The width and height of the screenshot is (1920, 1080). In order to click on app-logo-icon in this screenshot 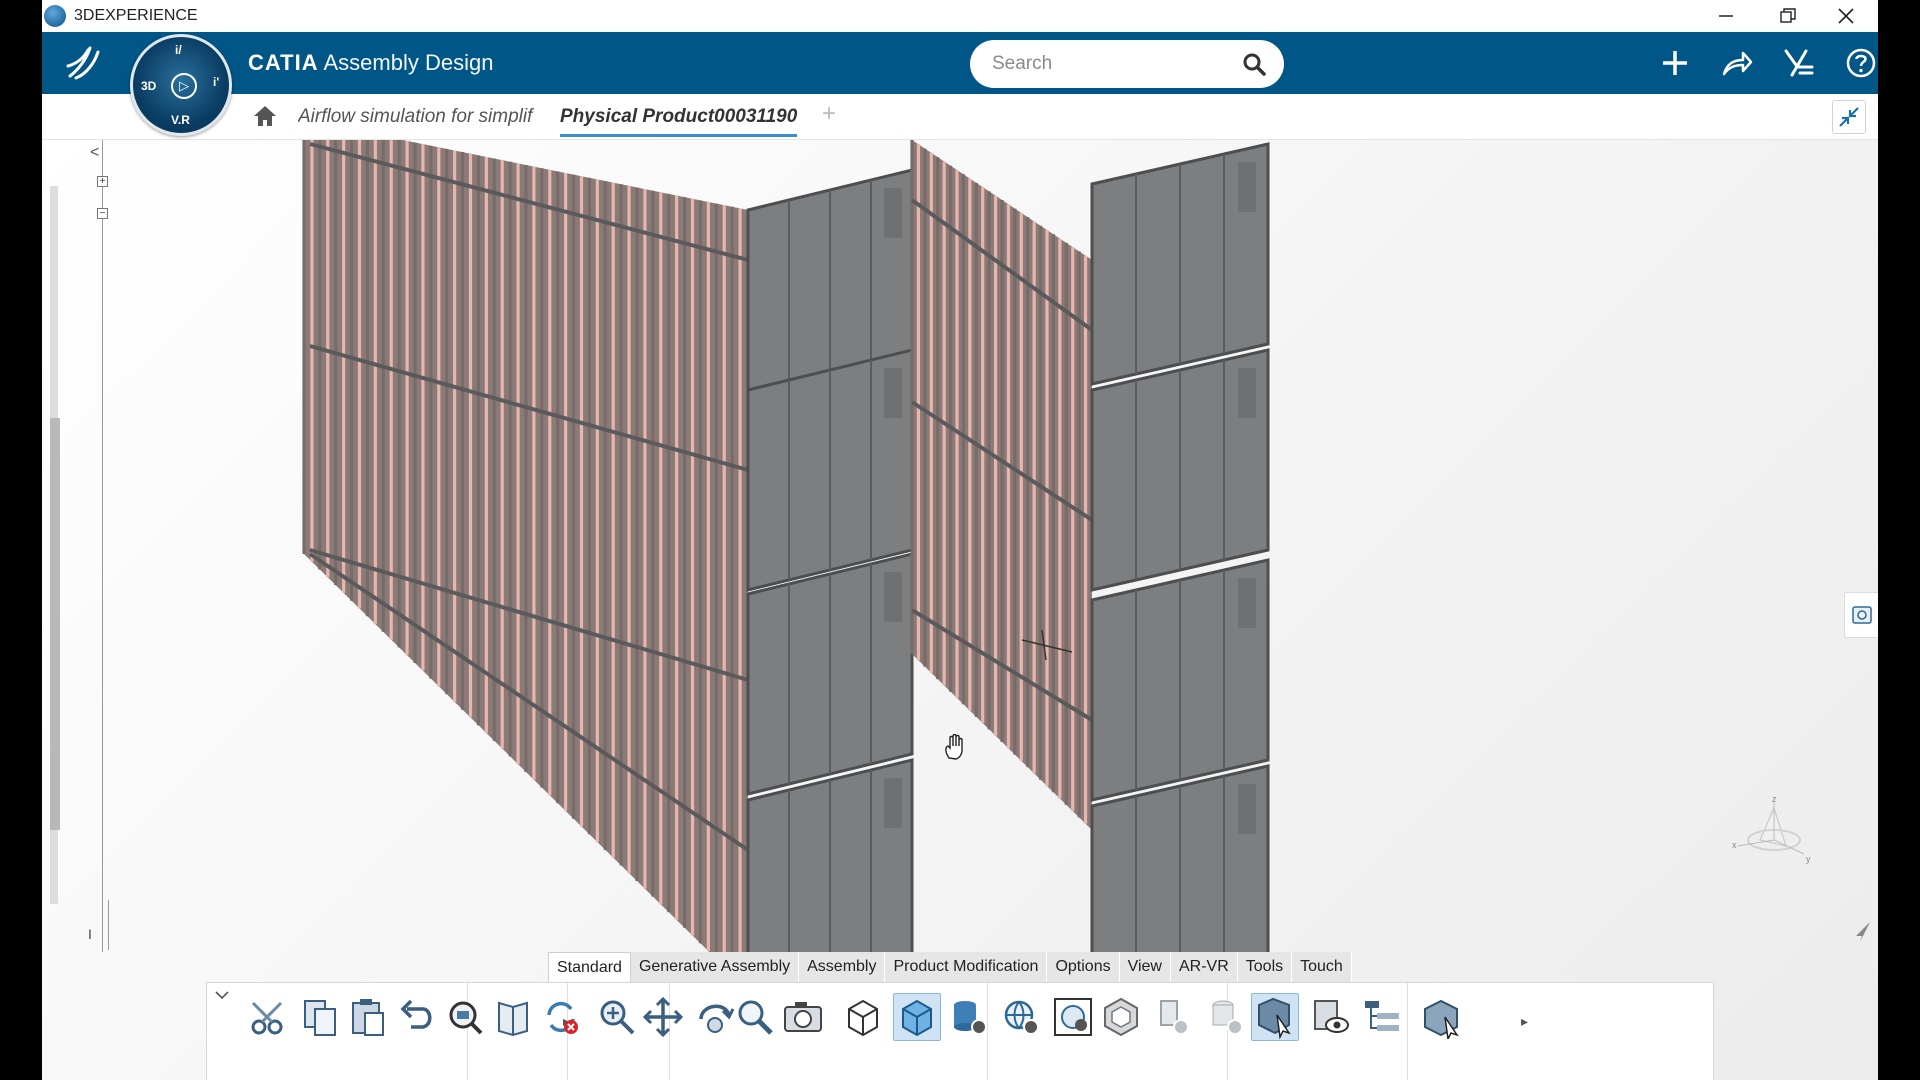, I will do `click(55, 16)`.